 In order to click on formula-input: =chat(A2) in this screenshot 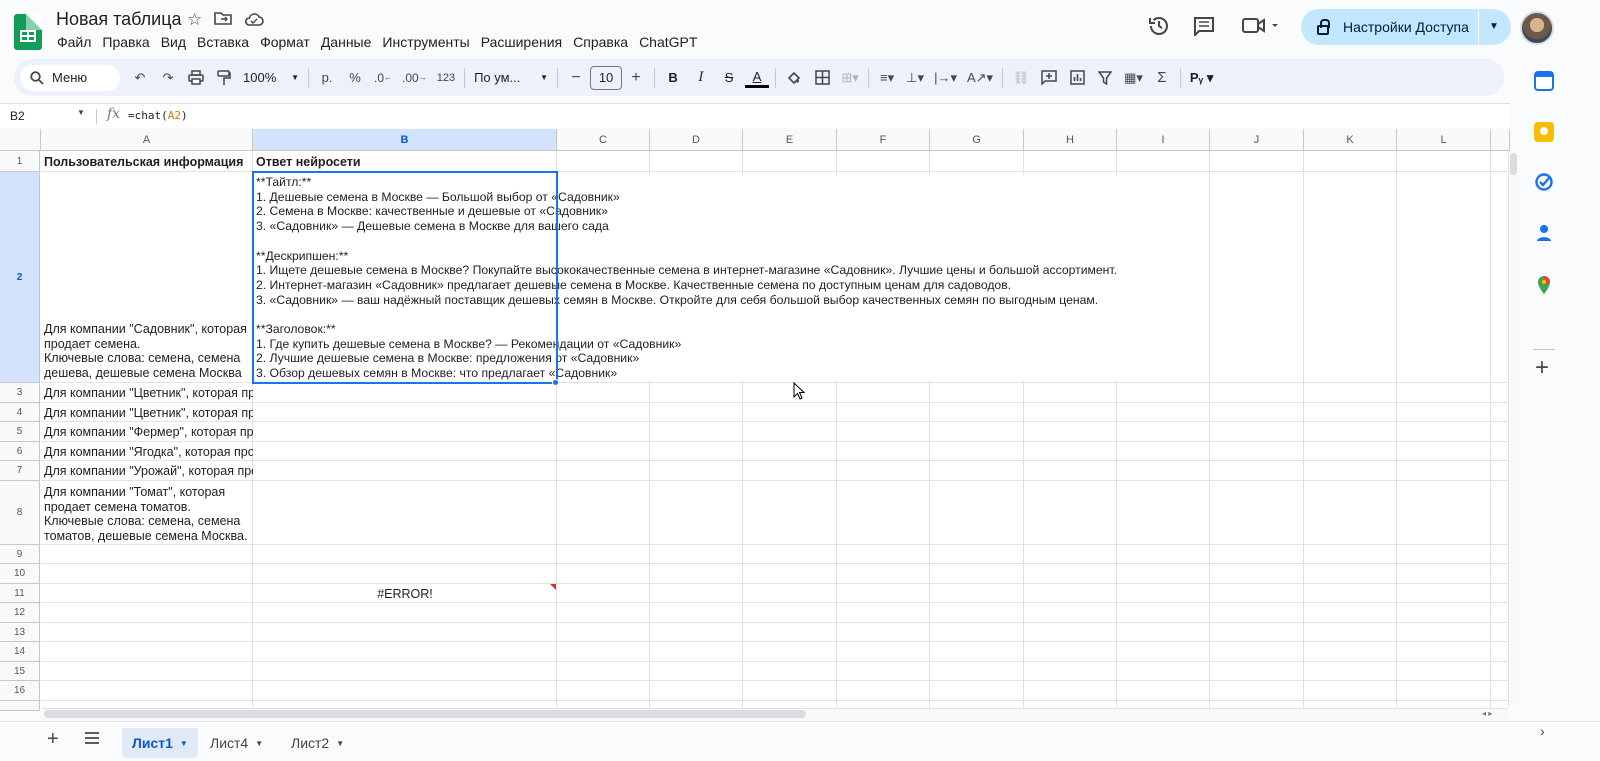, I will do `click(158, 115)`.